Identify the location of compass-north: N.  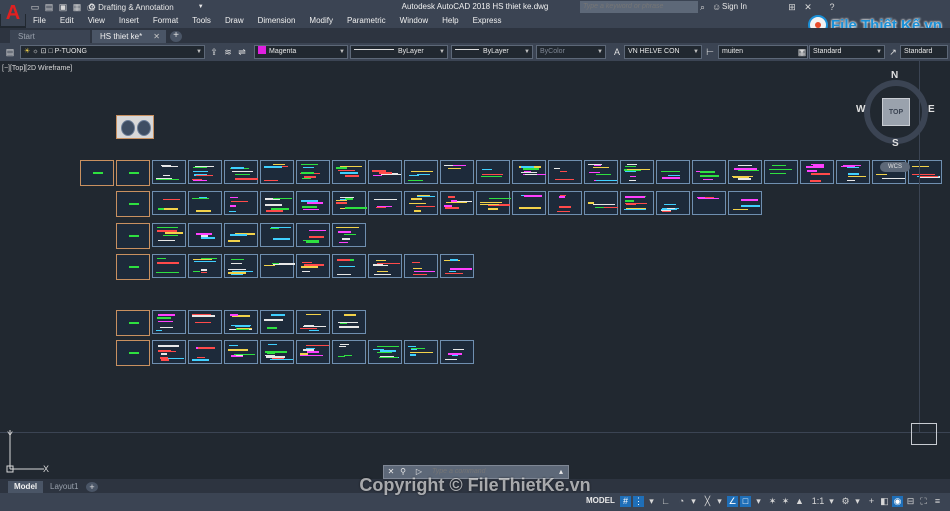
(894, 75).